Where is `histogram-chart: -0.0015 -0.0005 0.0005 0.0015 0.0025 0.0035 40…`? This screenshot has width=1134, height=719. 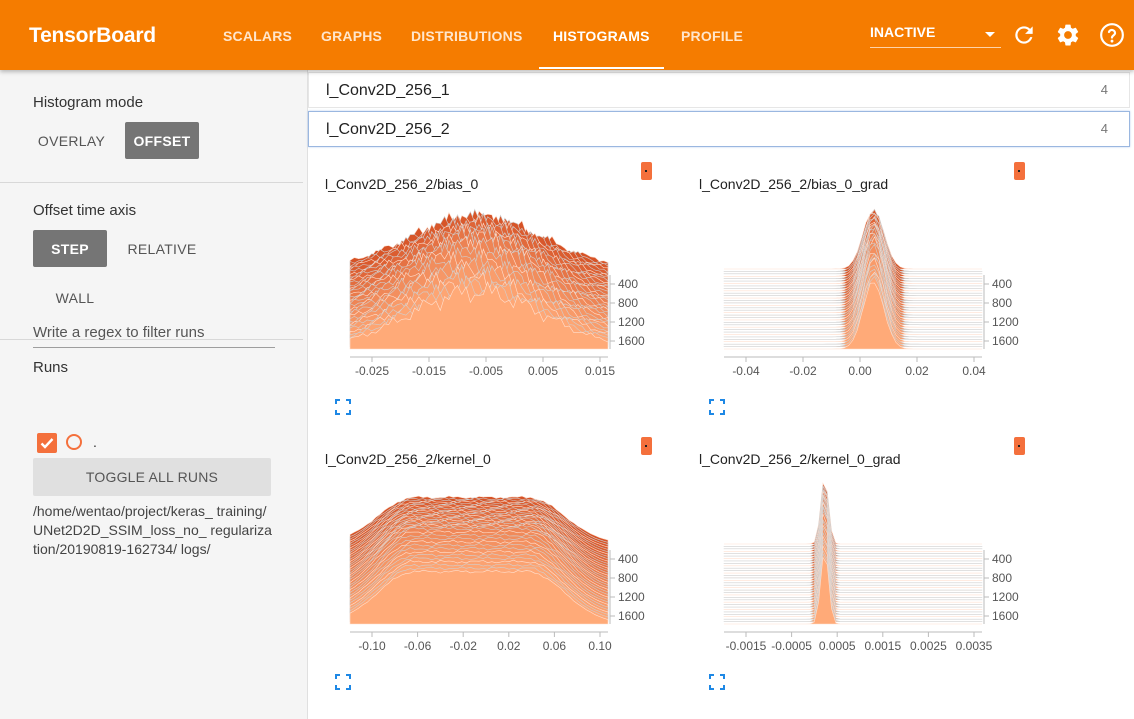 histogram-chart: -0.0015 -0.0005 0.0005 0.0015 0.0025 0.0035 40… is located at coordinates (871, 567).